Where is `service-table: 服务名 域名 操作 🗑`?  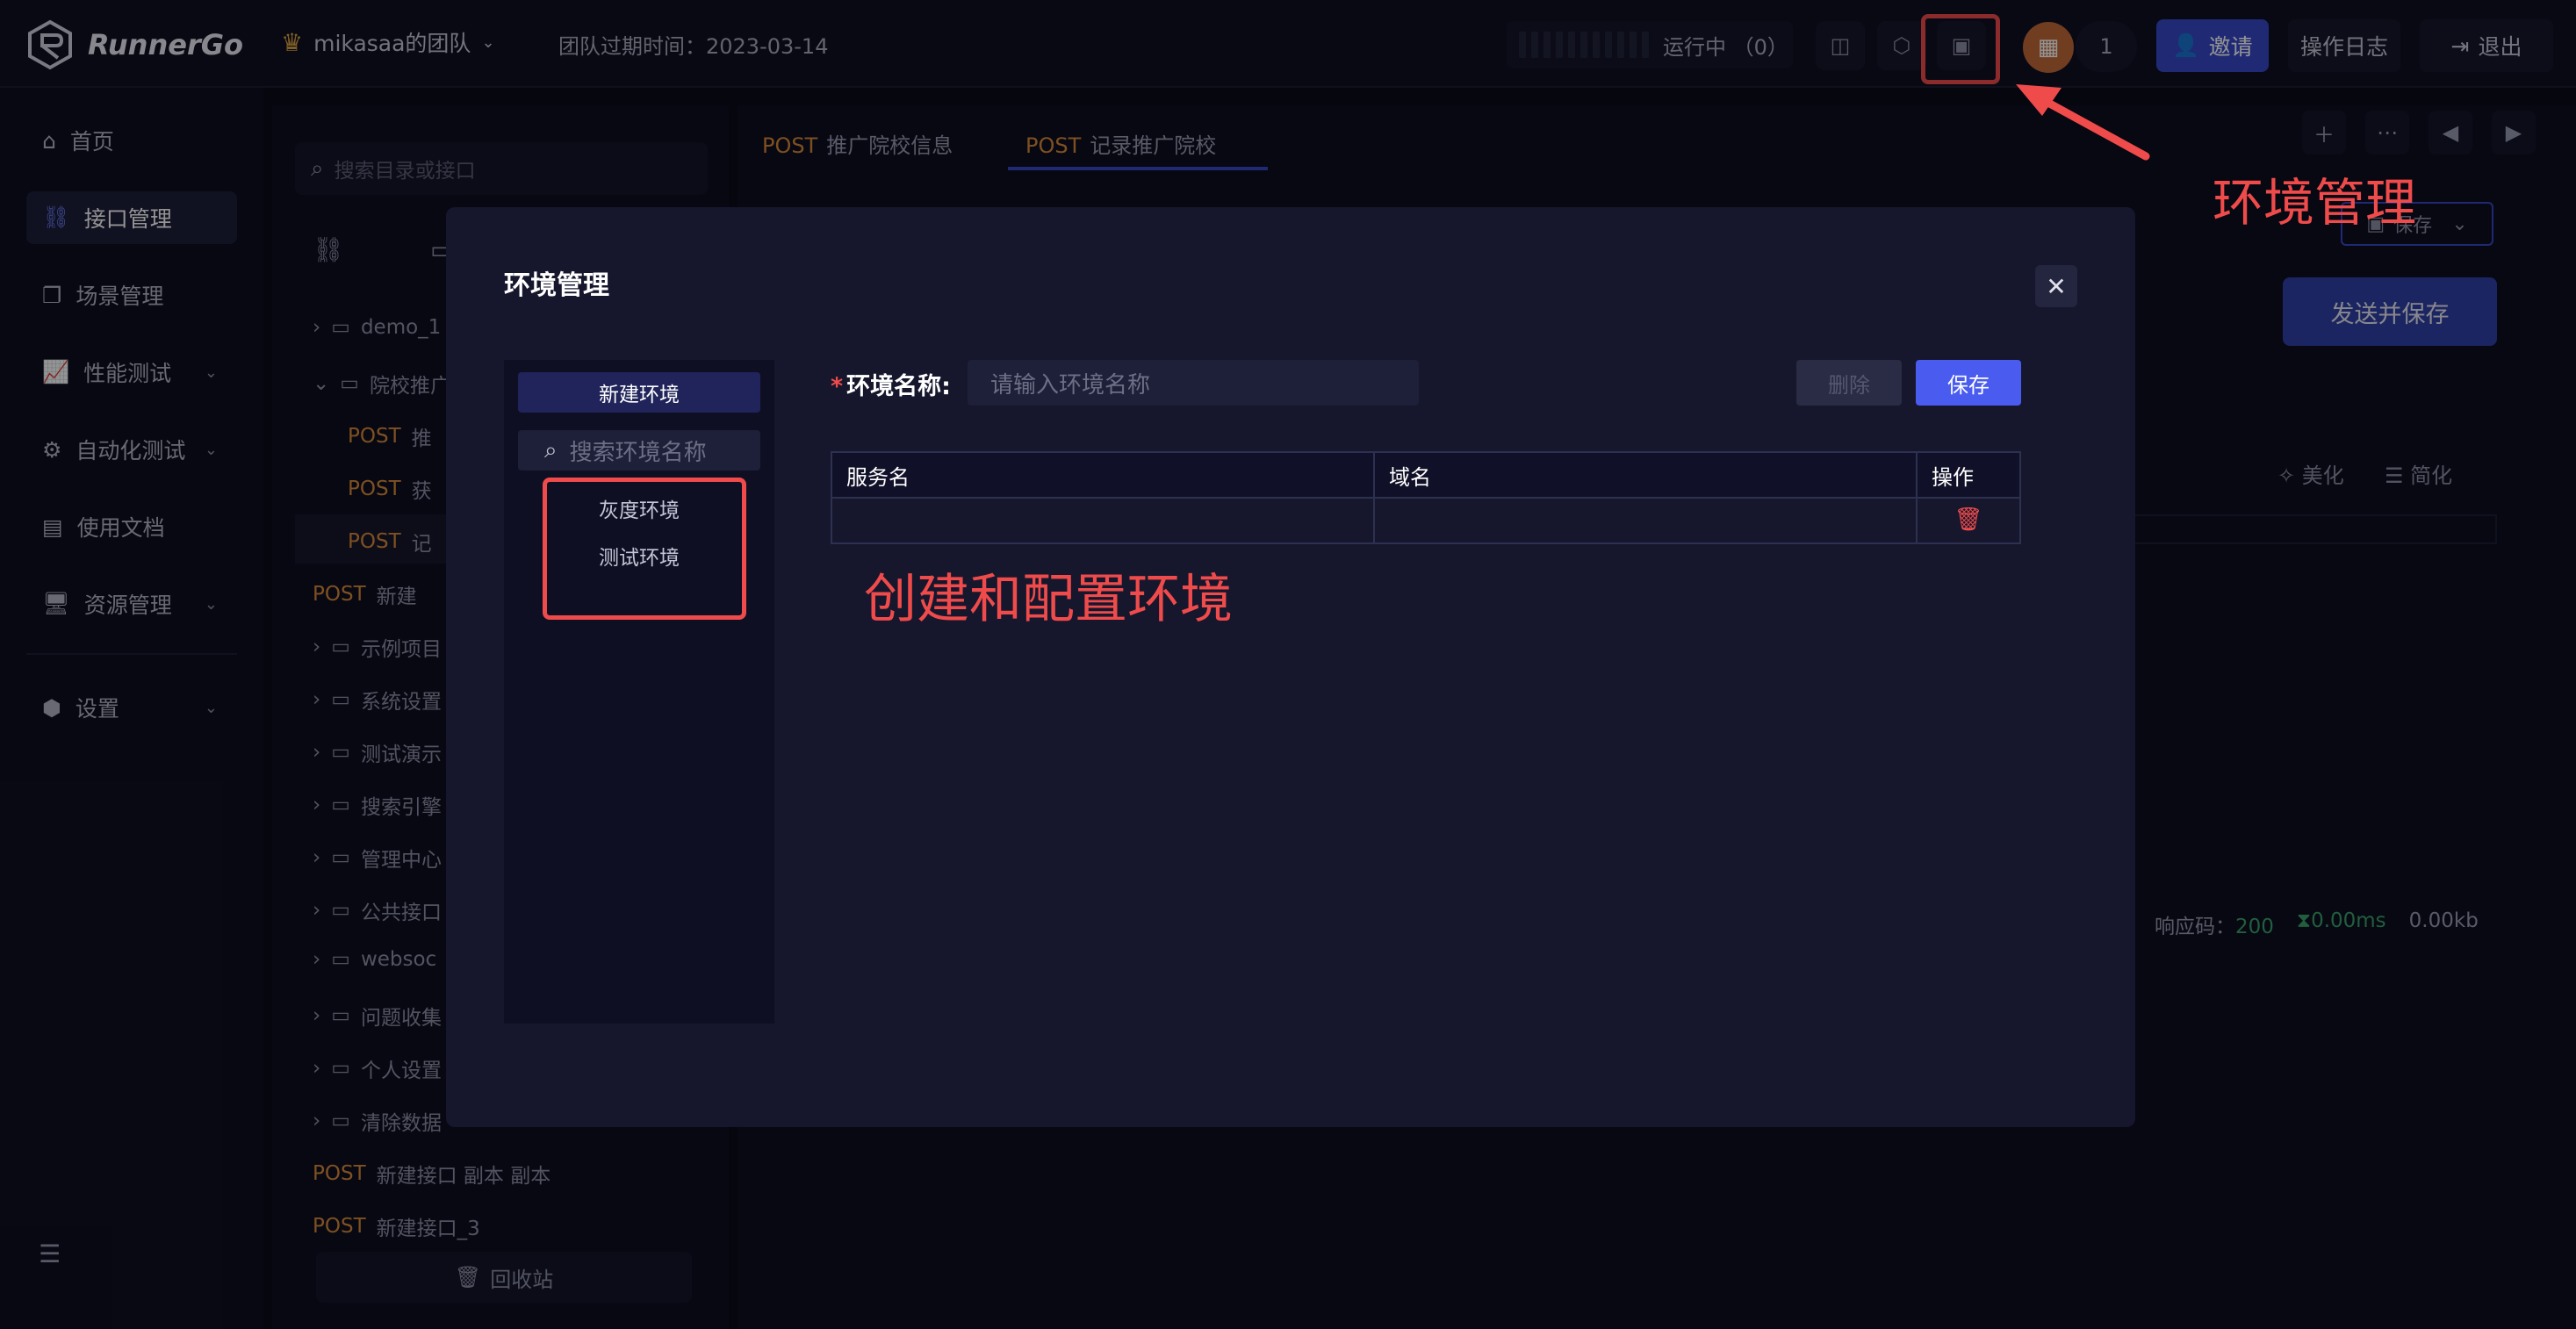 service-table: 服务名 域名 操作 🗑 is located at coordinates (1426, 497).